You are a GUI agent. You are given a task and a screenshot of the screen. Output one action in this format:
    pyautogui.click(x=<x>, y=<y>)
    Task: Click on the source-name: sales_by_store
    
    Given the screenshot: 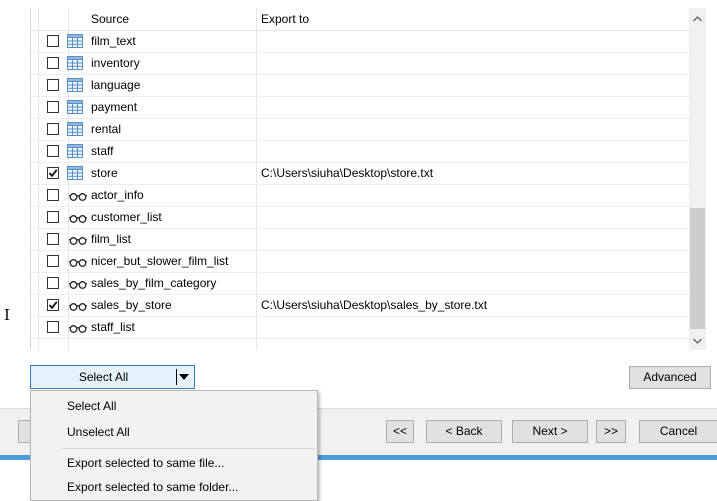 What is the action you would take?
    pyautogui.click(x=131, y=305)
    